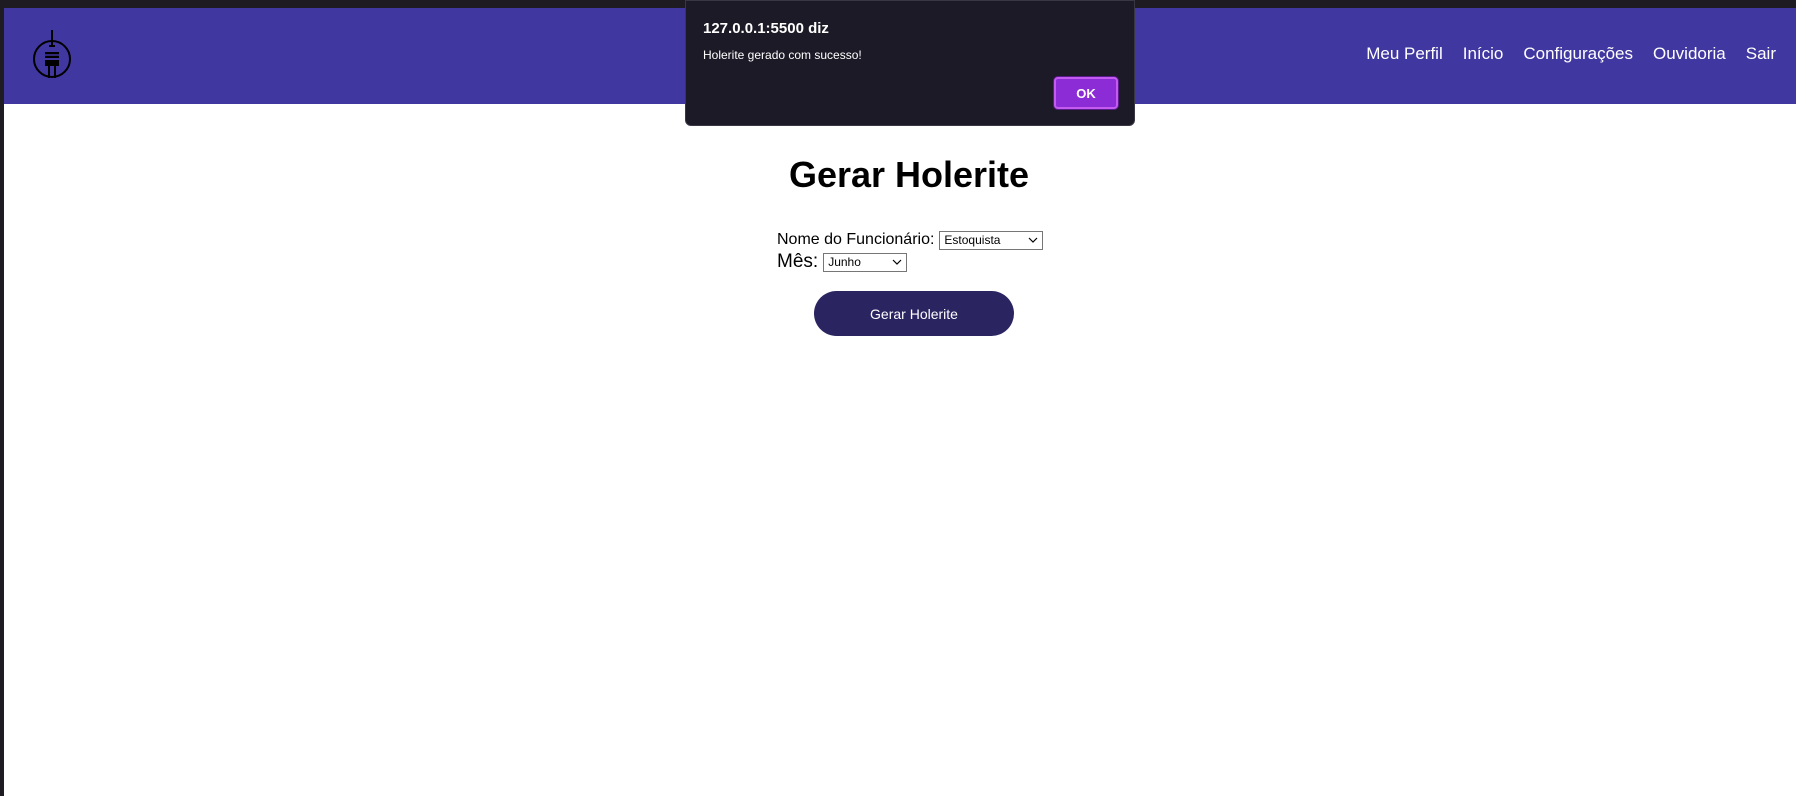  Describe the element at coordinates (856, 239) in the screenshot. I see `employee-label: Nome do Funcionário:` at that location.